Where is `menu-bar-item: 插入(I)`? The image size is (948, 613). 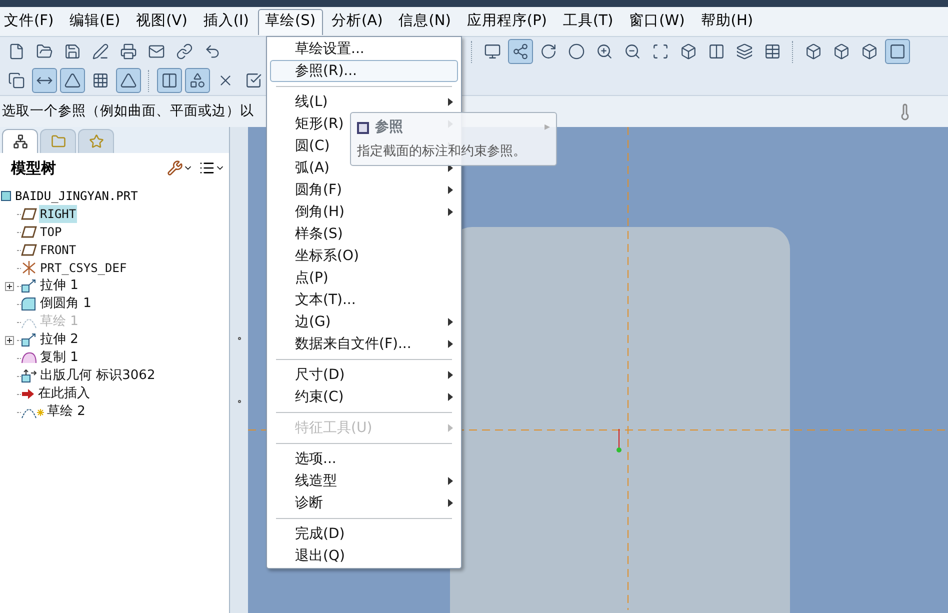 menu-bar-item: 插入(I) is located at coordinates (226, 21).